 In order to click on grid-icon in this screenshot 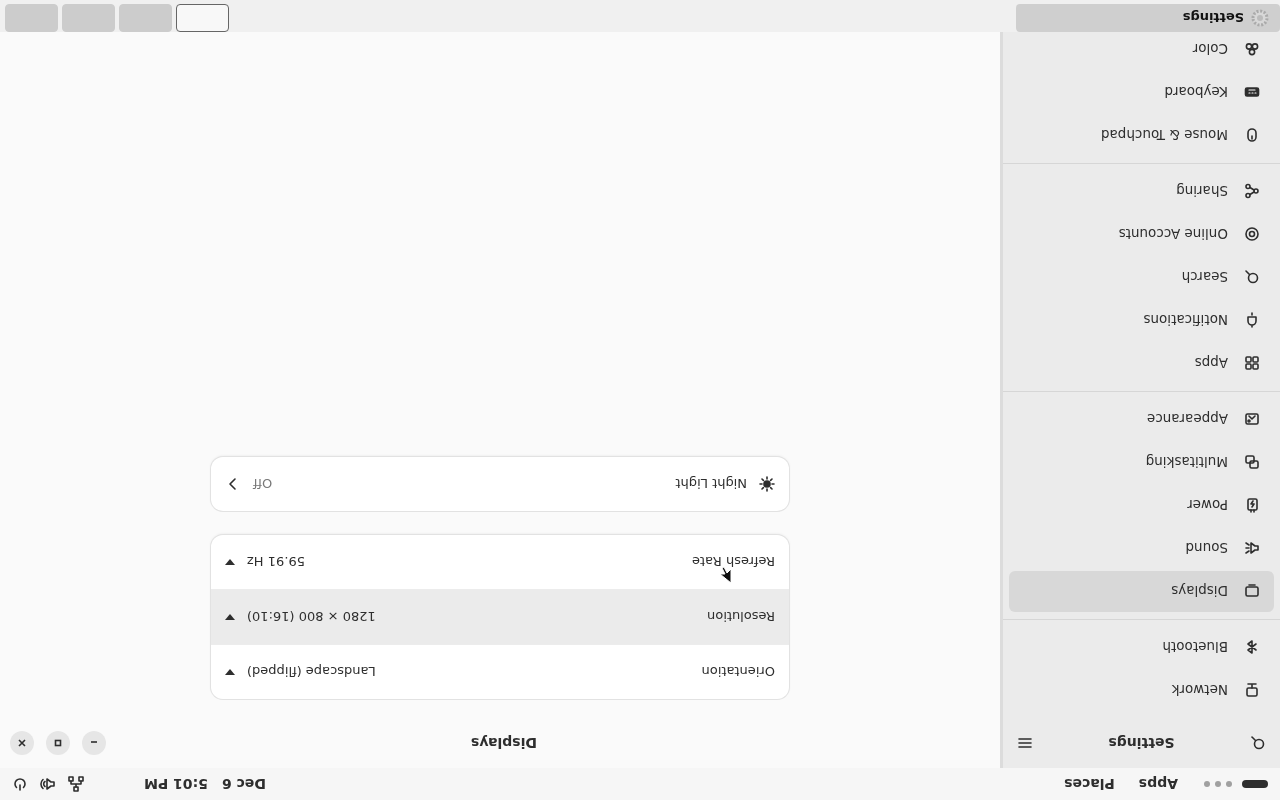, I will do `click(1252, 363)`.